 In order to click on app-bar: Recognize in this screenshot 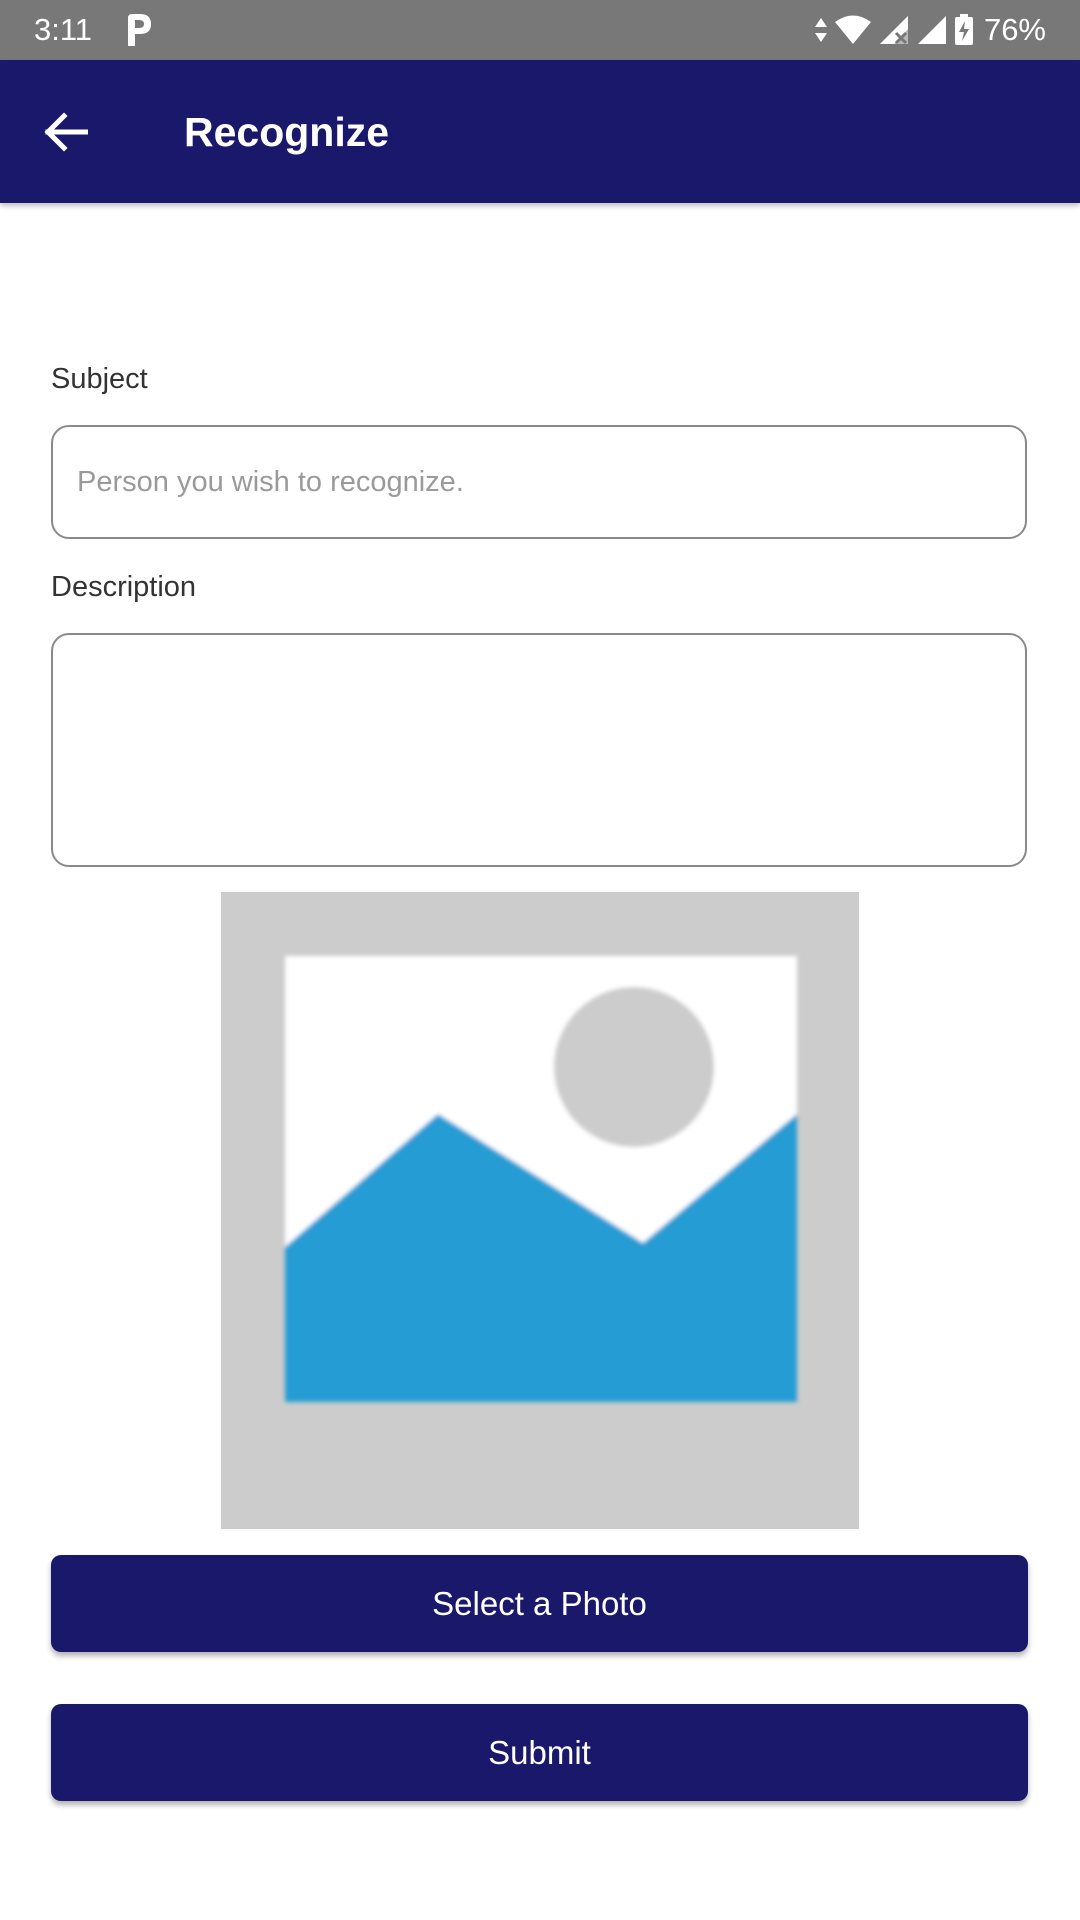, I will do `click(540, 131)`.